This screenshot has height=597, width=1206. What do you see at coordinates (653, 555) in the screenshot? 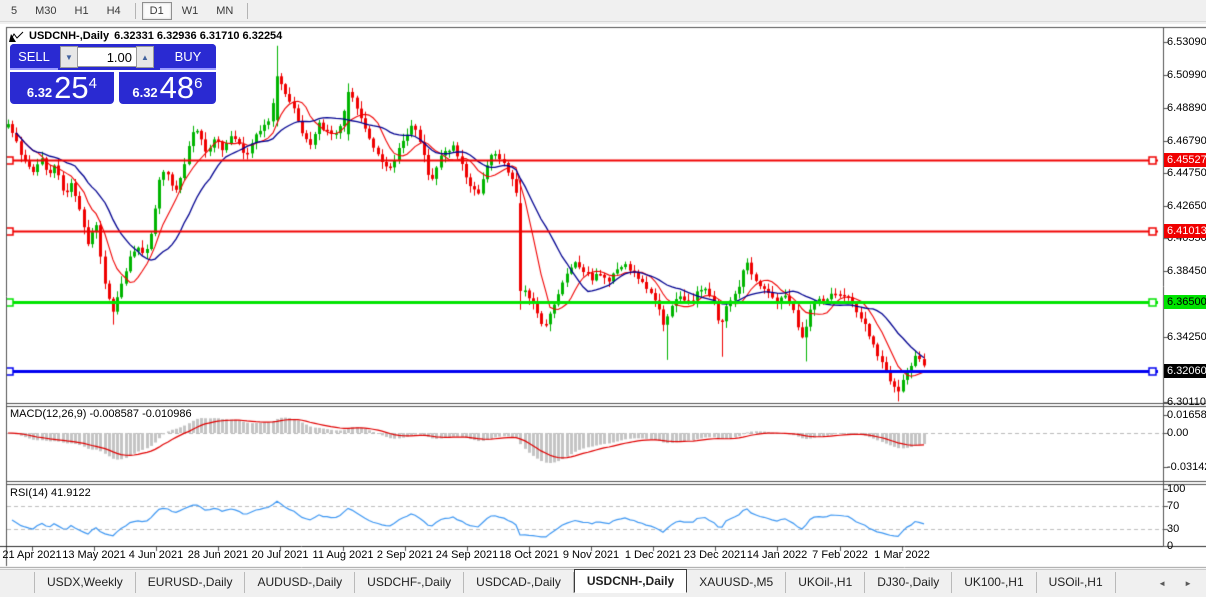
I see `date-label: 1 Dec 2021` at bounding box center [653, 555].